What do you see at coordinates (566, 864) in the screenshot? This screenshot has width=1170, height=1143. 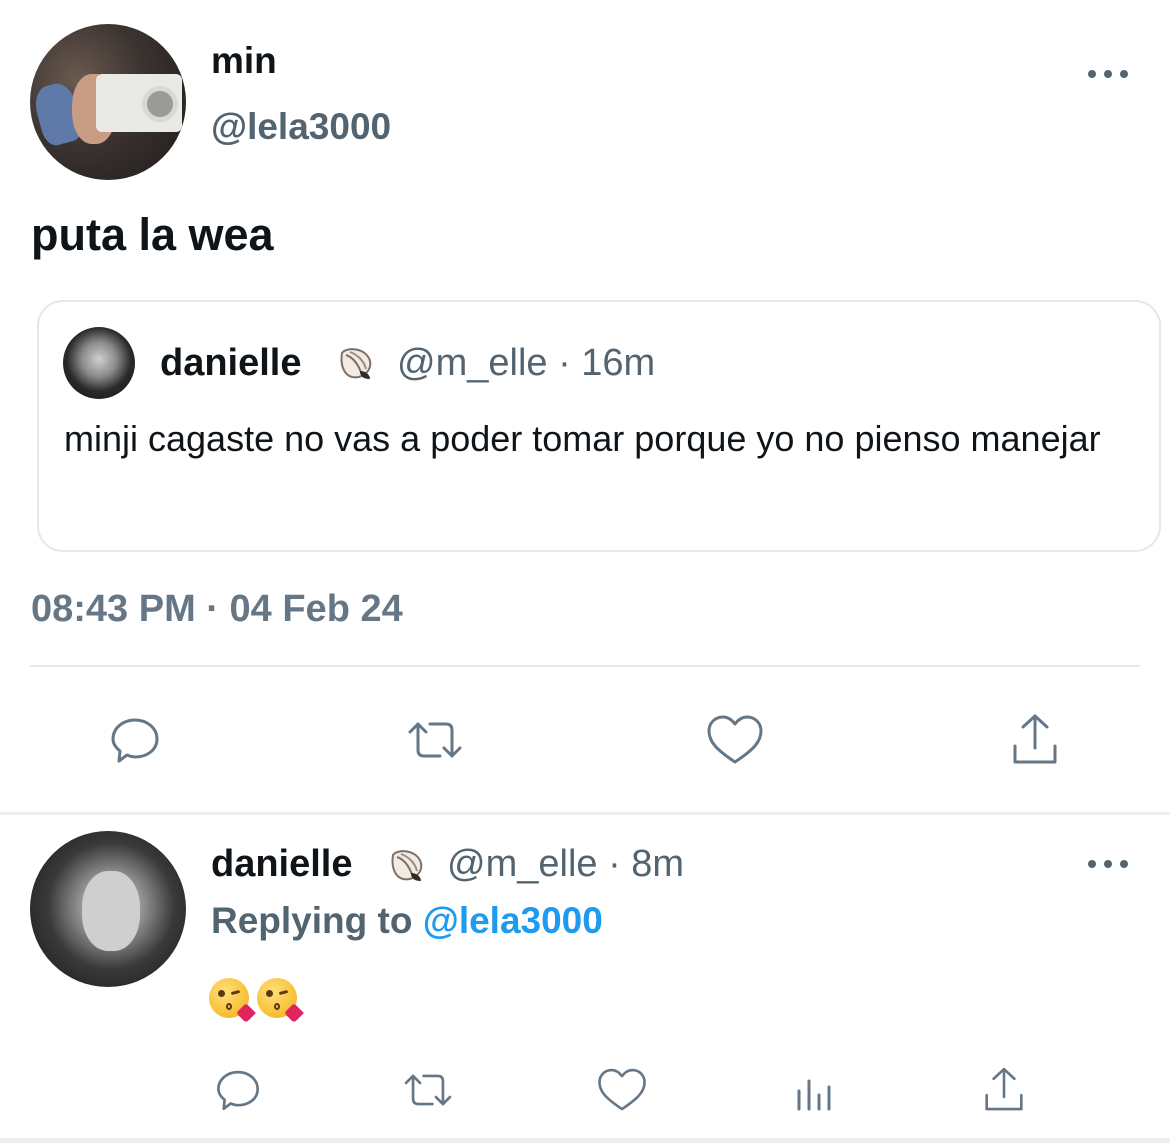 I see `reply-handle-time: @m_elle · 8m` at bounding box center [566, 864].